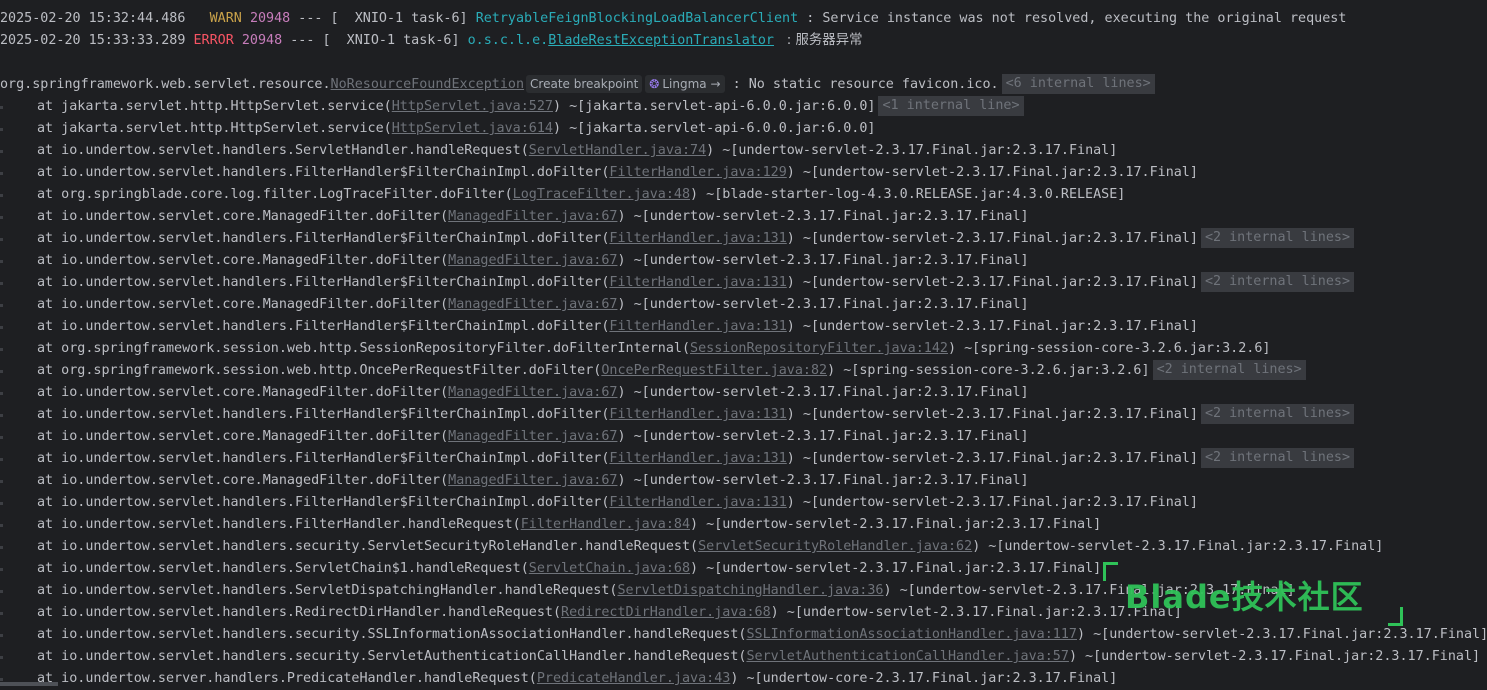  Describe the element at coordinates (617, 150) in the screenshot. I see `frame-source-link: ServletHandler.java:74` at that location.